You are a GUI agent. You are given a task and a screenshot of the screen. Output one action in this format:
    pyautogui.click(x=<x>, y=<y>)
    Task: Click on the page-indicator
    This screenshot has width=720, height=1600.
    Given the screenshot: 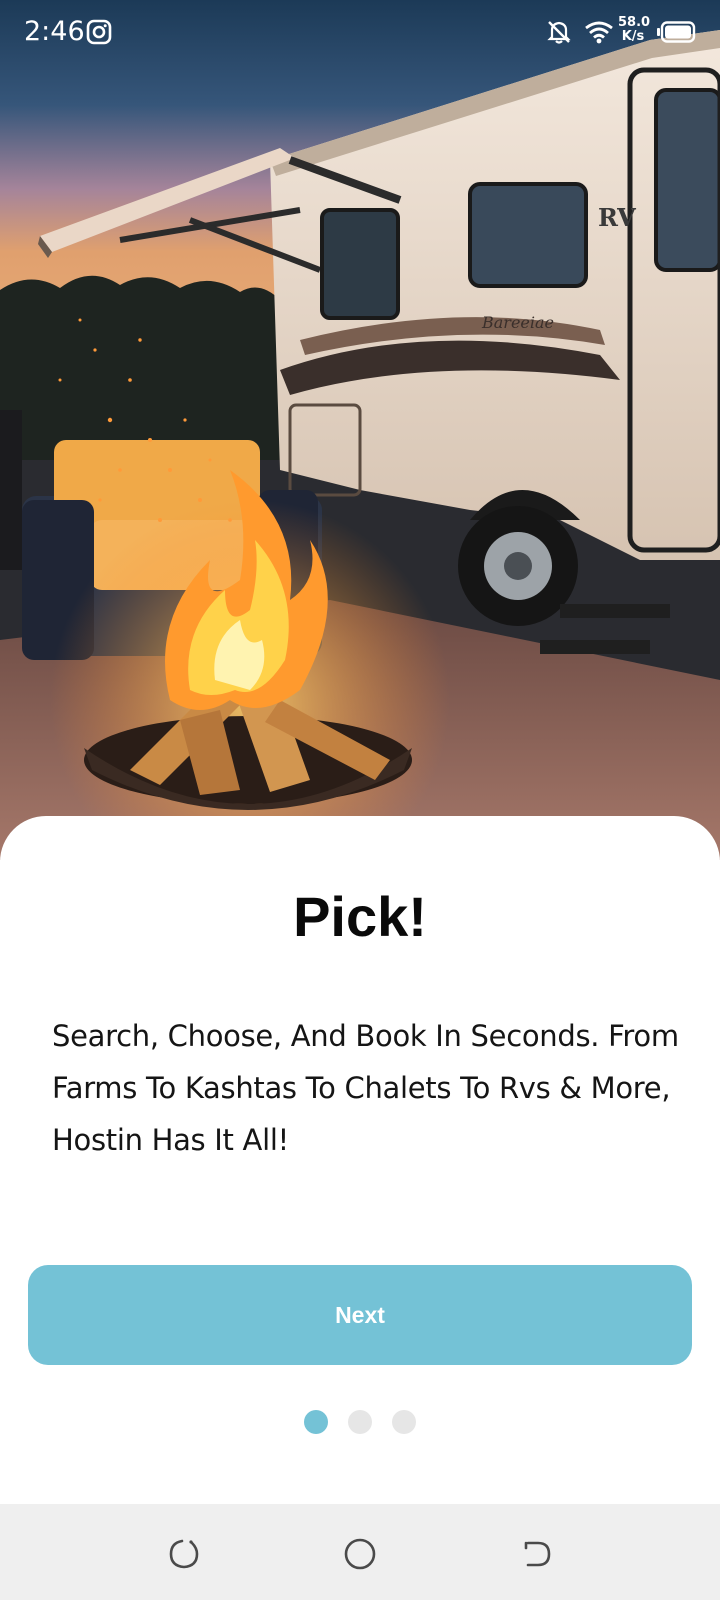 What is the action you would take?
    pyautogui.click(x=360, y=1423)
    